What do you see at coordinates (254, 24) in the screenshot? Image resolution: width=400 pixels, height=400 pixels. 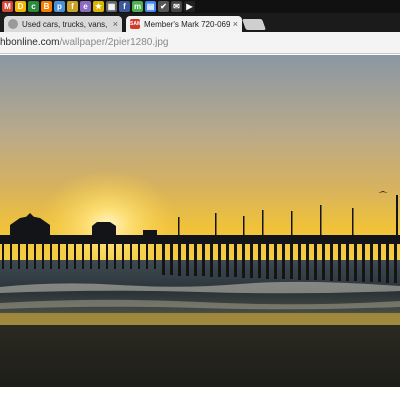 I see `new-tab-button` at bounding box center [254, 24].